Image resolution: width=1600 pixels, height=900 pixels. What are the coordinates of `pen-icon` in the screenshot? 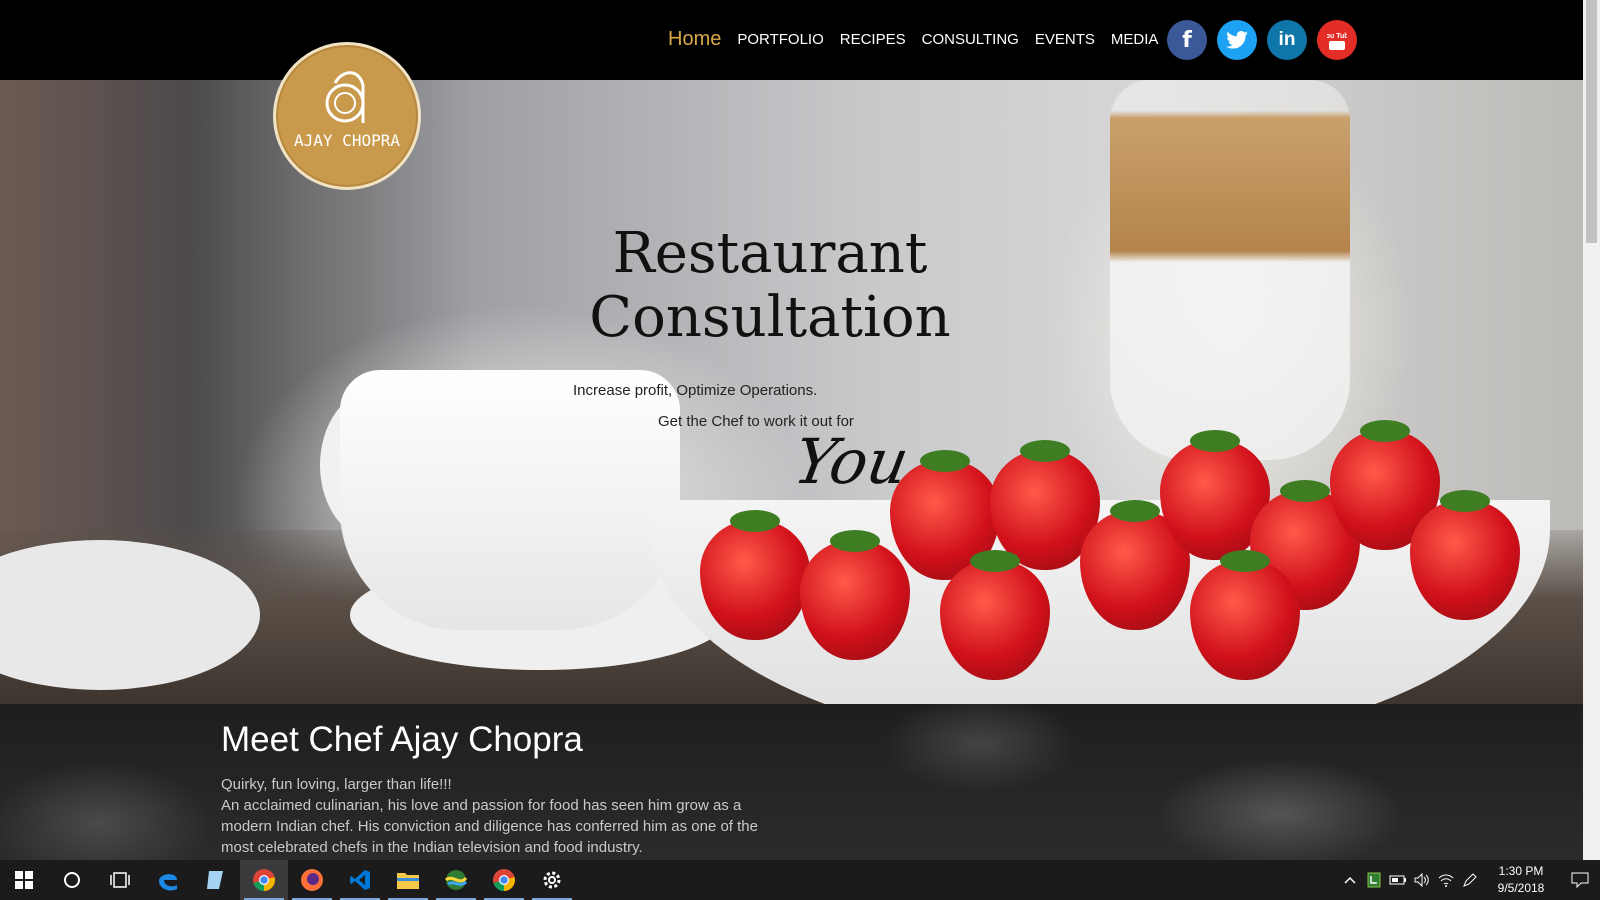 It's located at (1470, 880).